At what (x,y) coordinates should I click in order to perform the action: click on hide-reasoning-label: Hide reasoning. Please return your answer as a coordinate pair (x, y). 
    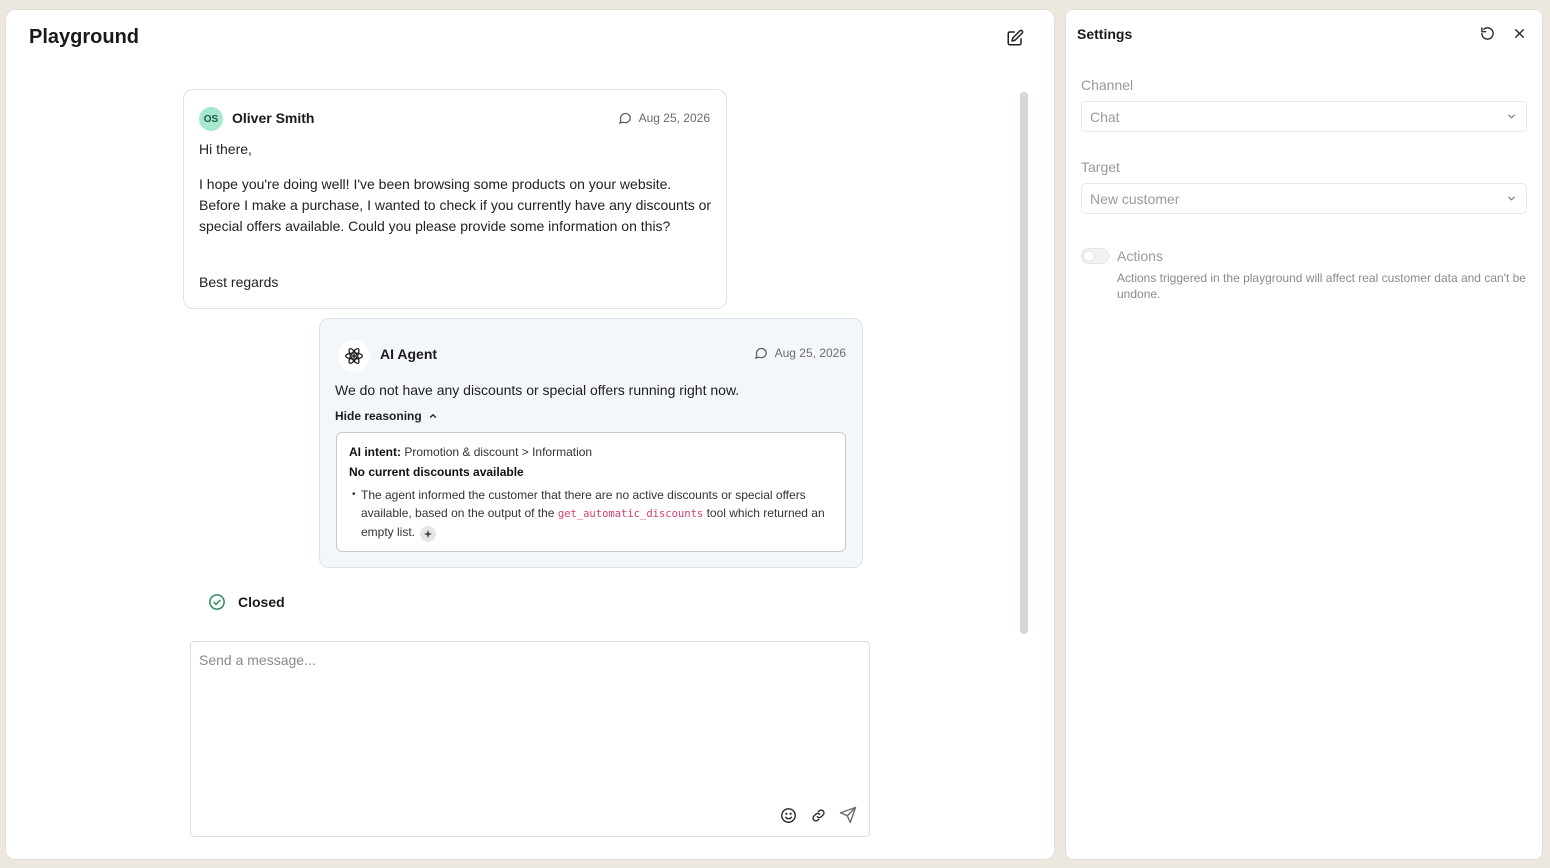
    Looking at the image, I should click on (378, 416).